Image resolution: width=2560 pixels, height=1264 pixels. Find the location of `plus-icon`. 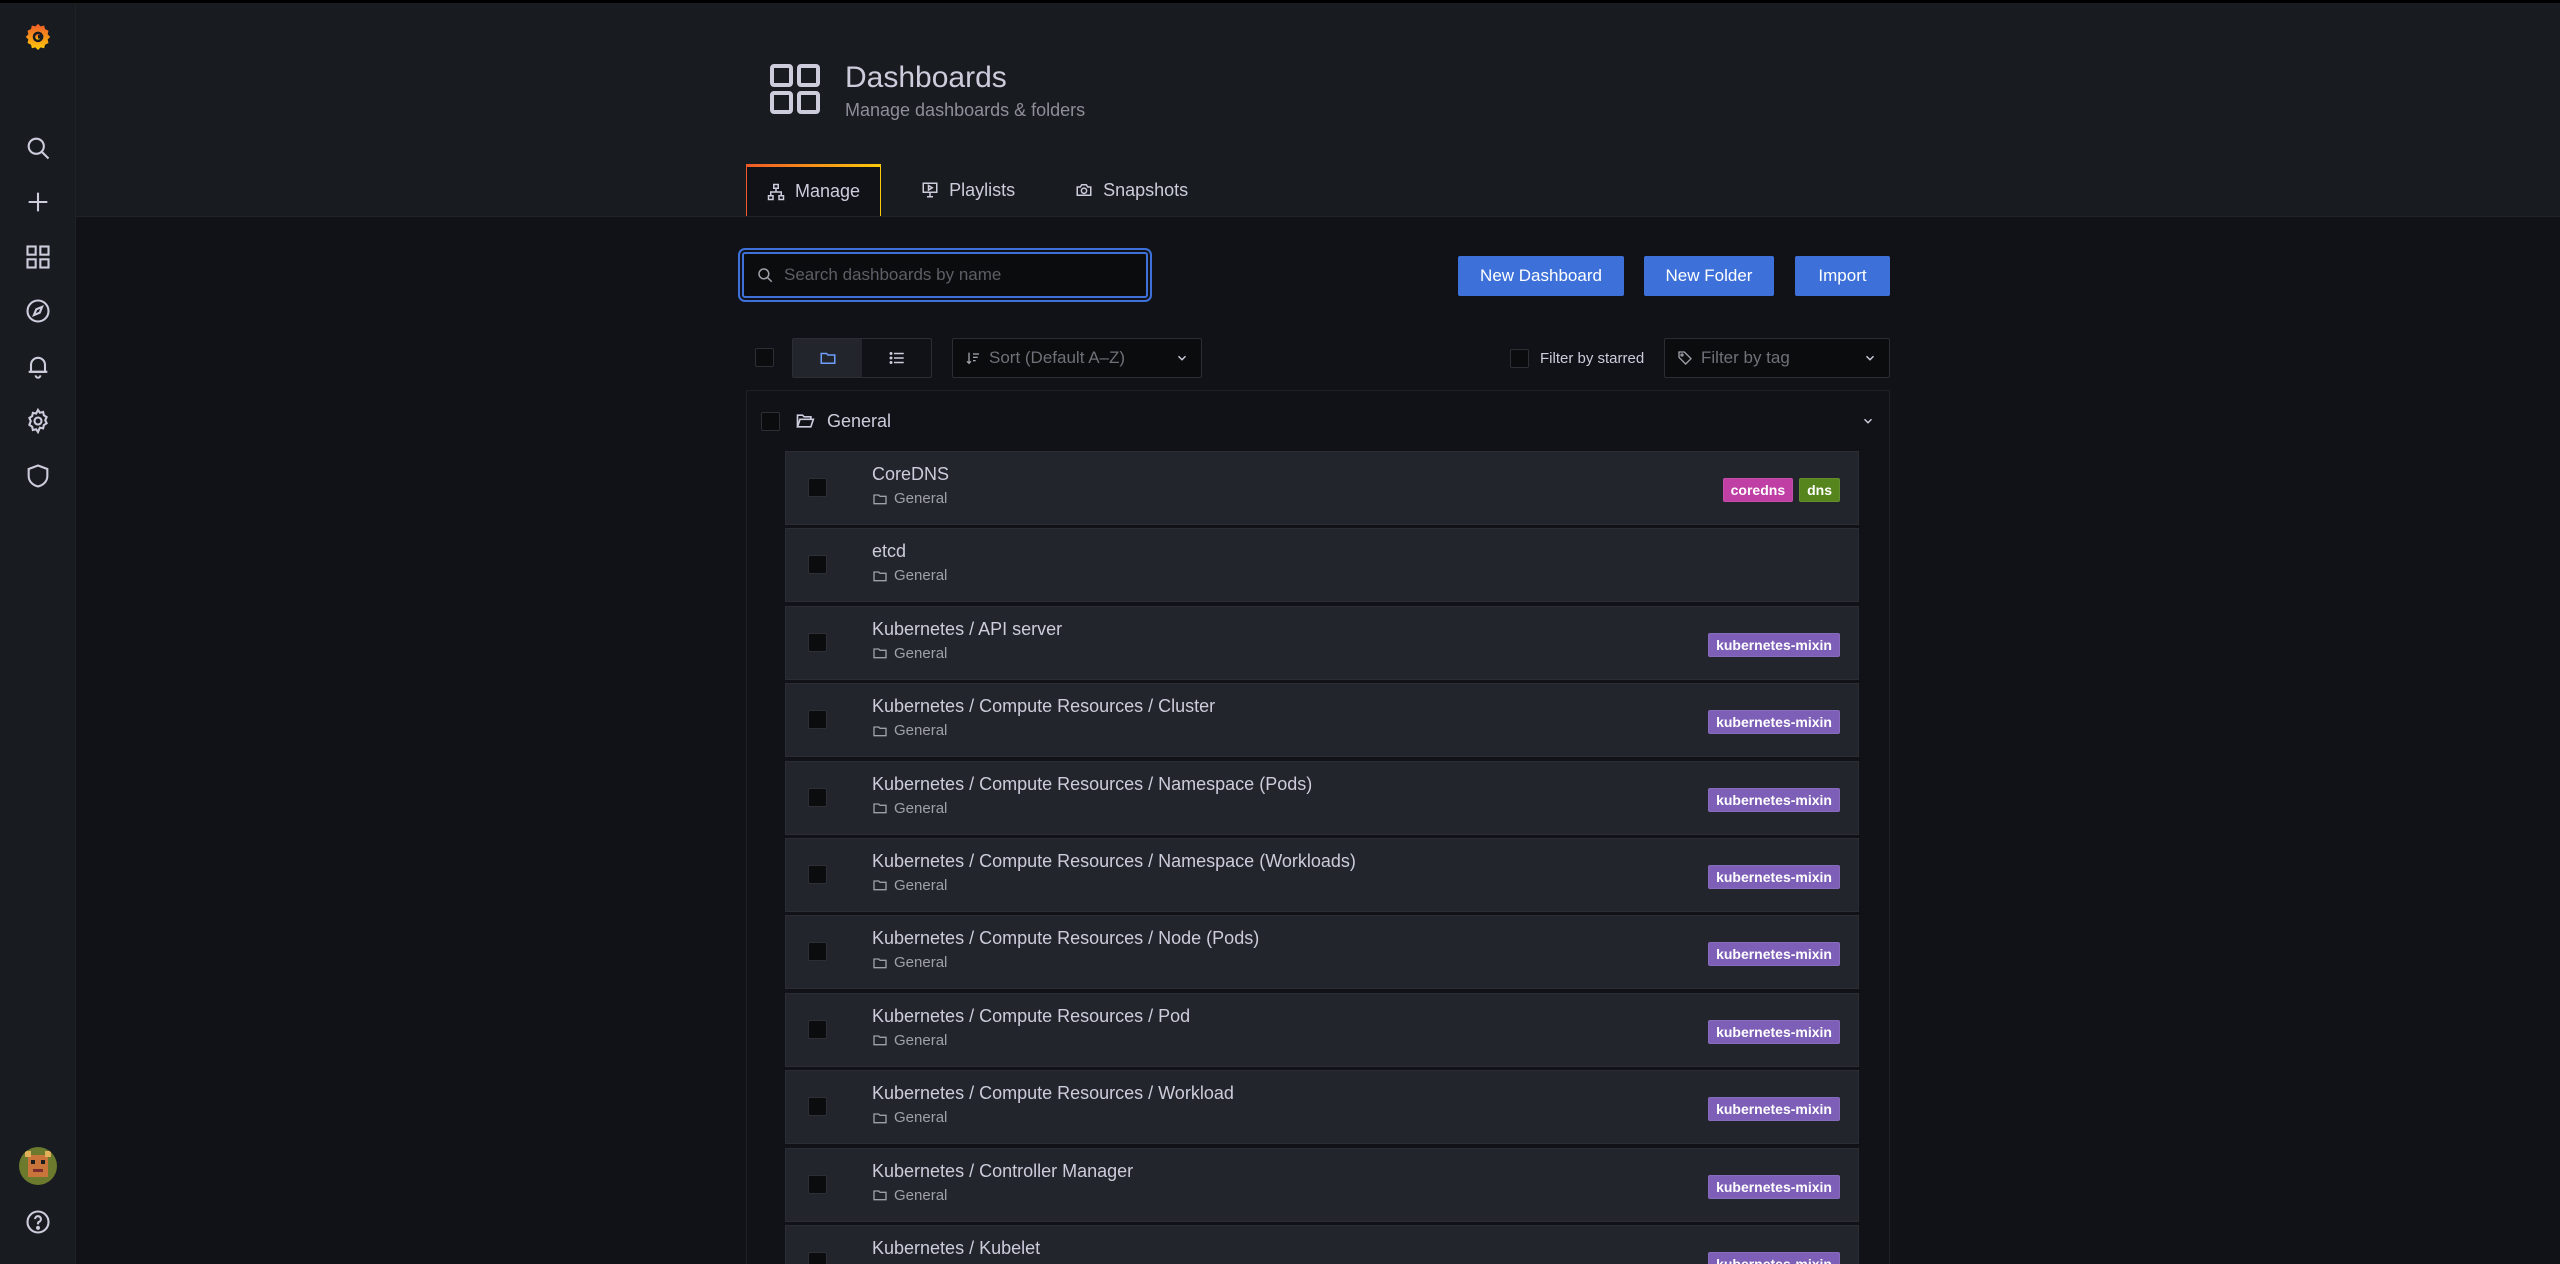

plus-icon is located at coordinates (37, 202).